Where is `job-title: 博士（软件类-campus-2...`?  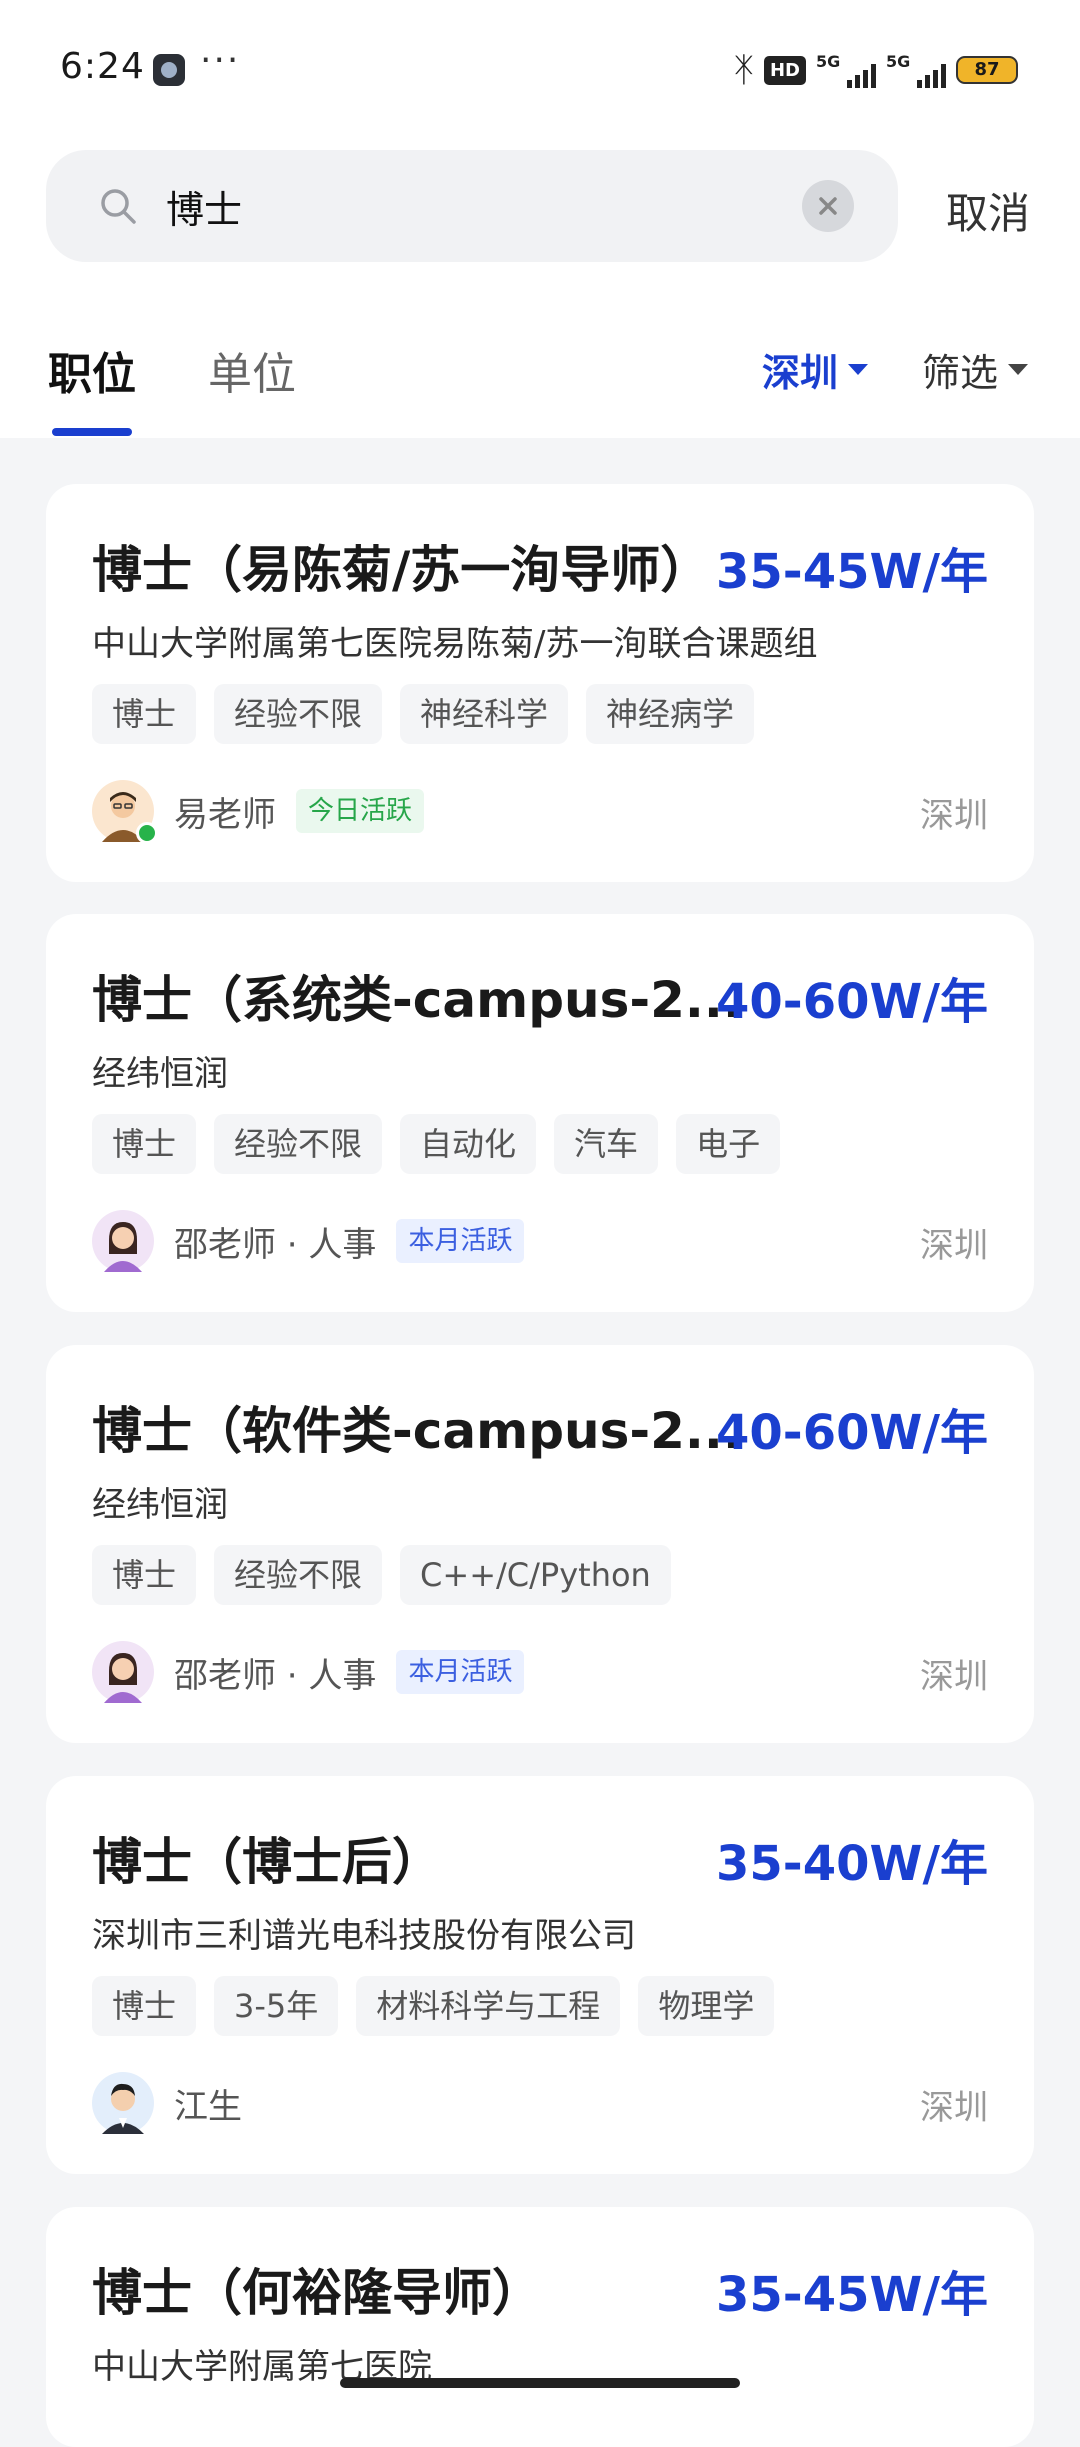 job-title: 博士（软件类-campus-2... is located at coordinates (417, 1431).